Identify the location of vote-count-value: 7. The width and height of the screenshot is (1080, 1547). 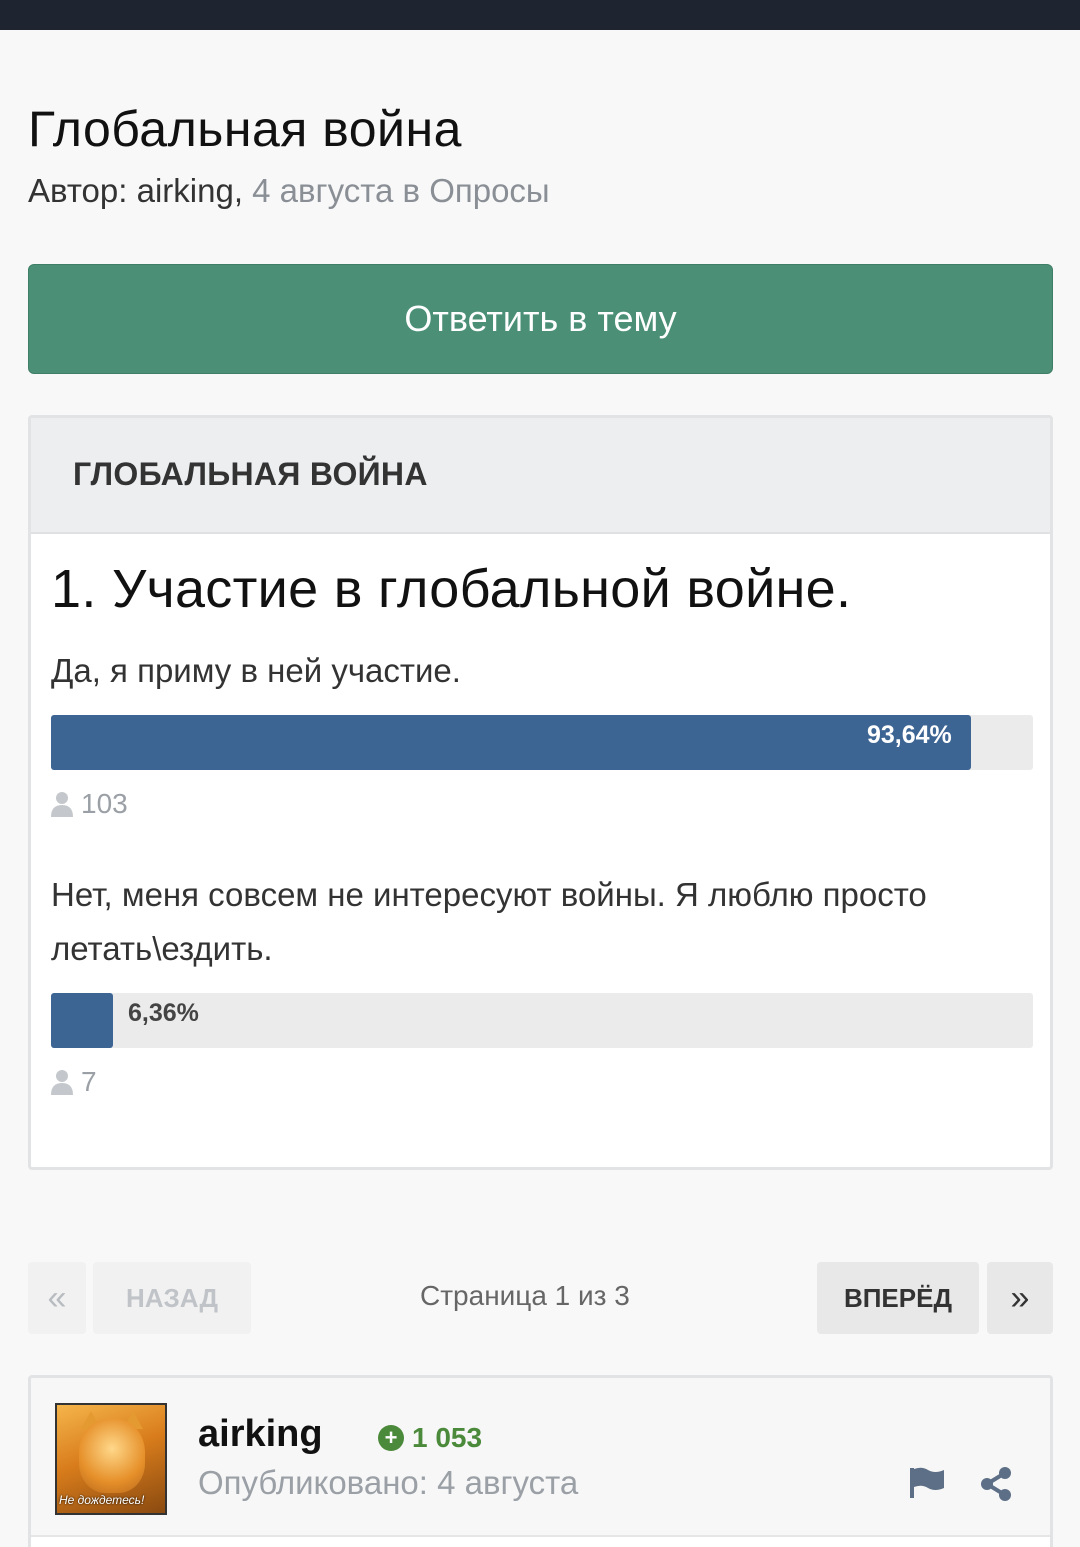
(89, 1081).